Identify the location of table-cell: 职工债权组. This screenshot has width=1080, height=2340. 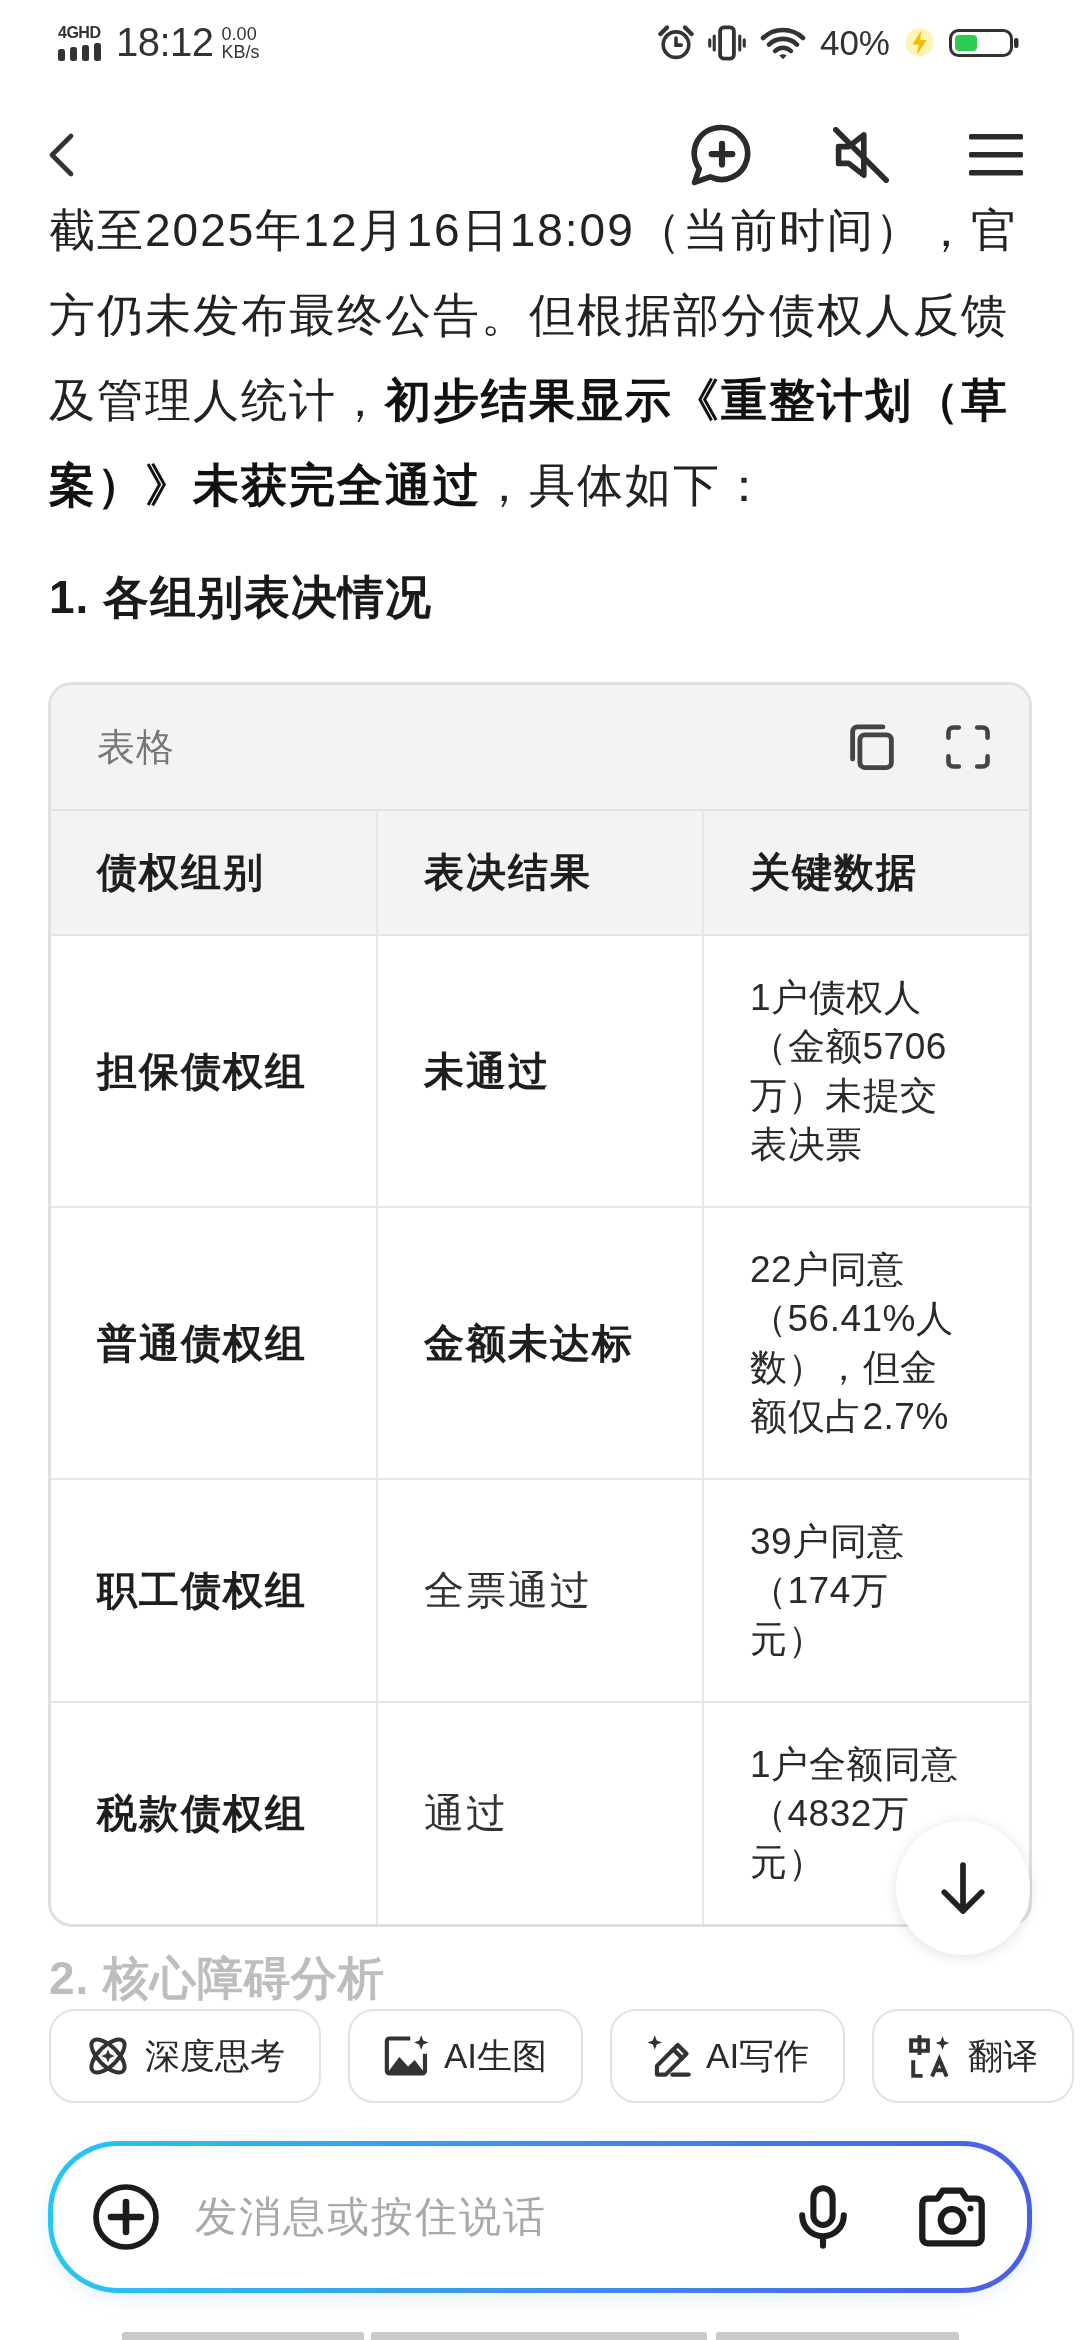
(214, 1590).